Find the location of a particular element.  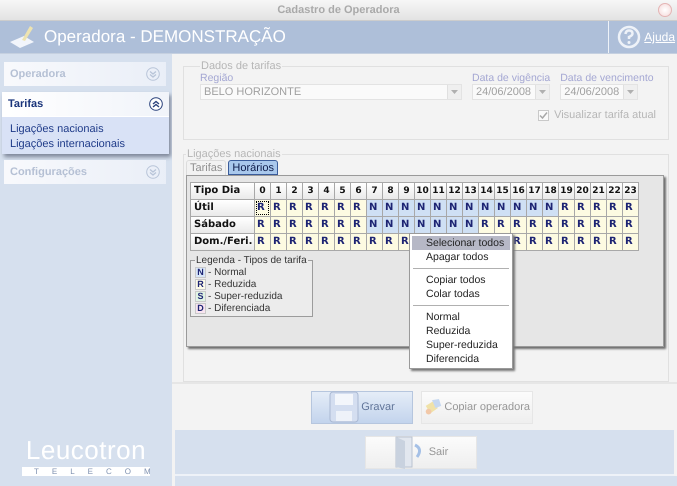

row-header: Dom./Feri. is located at coordinates (222, 242).